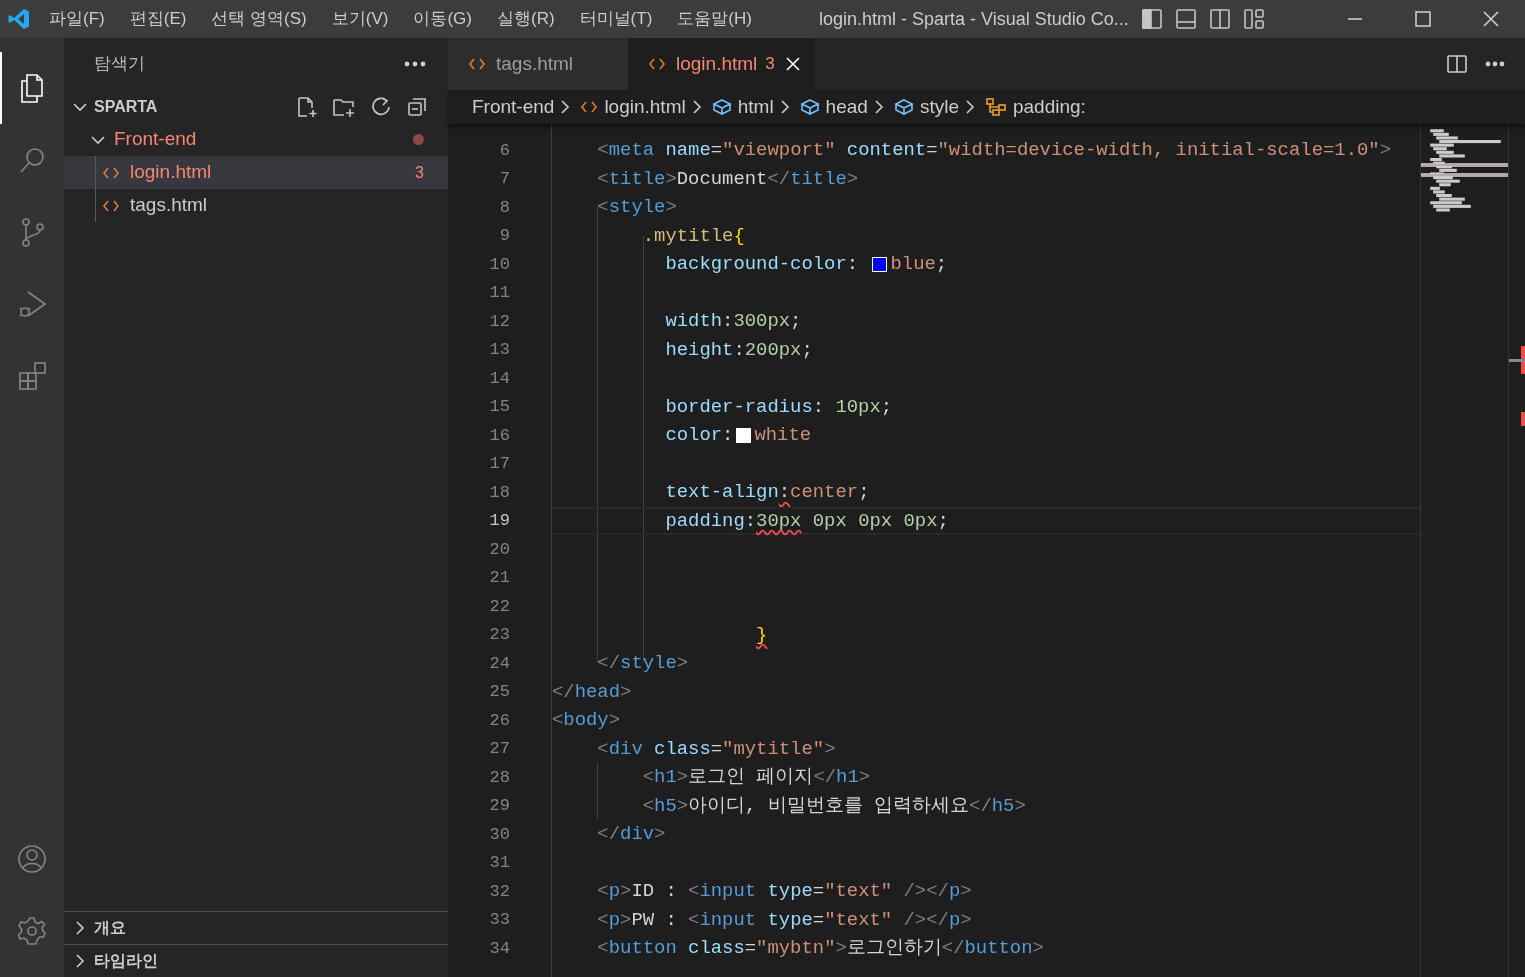 This screenshot has width=1525, height=977. What do you see at coordinates (526, 19) in the screenshot?
I see `menu-item: 실행(R)` at bounding box center [526, 19].